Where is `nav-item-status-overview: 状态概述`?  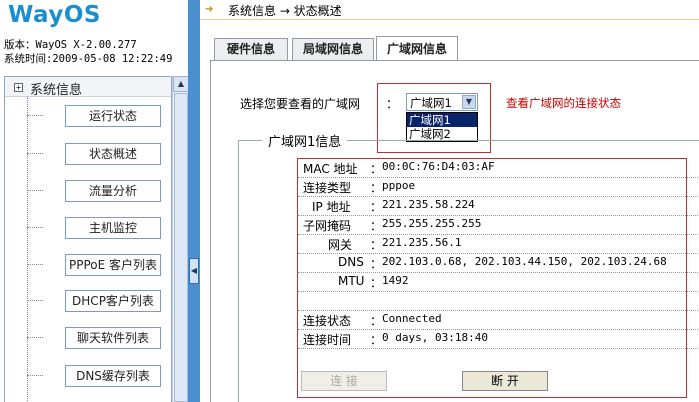 nav-item-status-overview: 状态概述 is located at coordinates (97, 154).